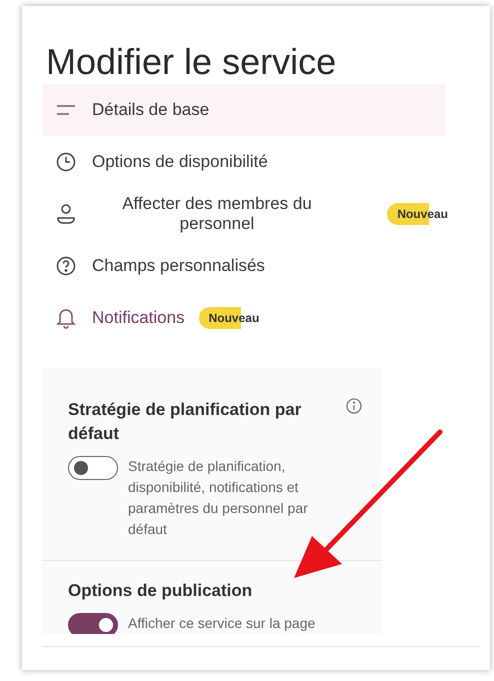 The height and width of the screenshot is (681, 494). I want to click on nav-label: Champs personnalisés, so click(178, 266).